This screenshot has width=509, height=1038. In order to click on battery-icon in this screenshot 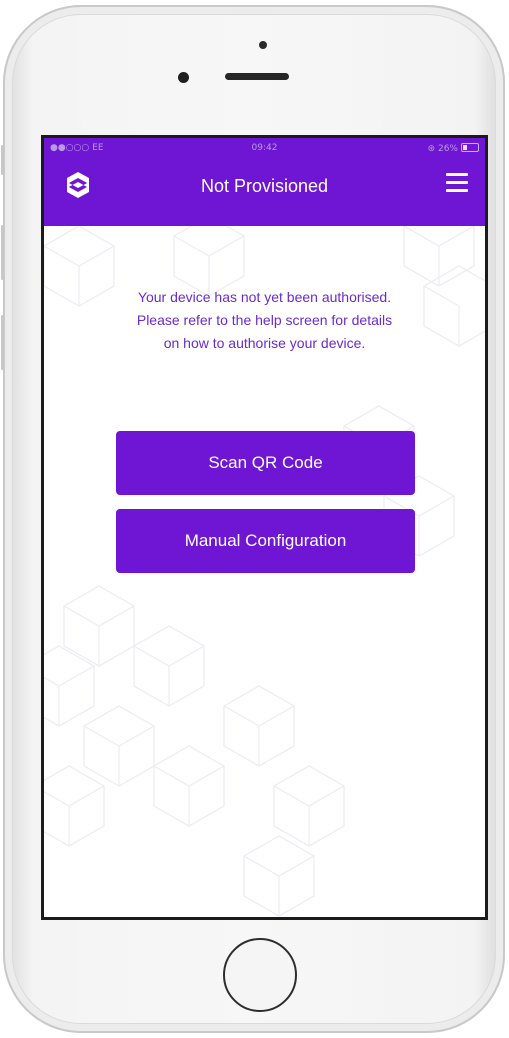, I will do `click(470, 147)`.